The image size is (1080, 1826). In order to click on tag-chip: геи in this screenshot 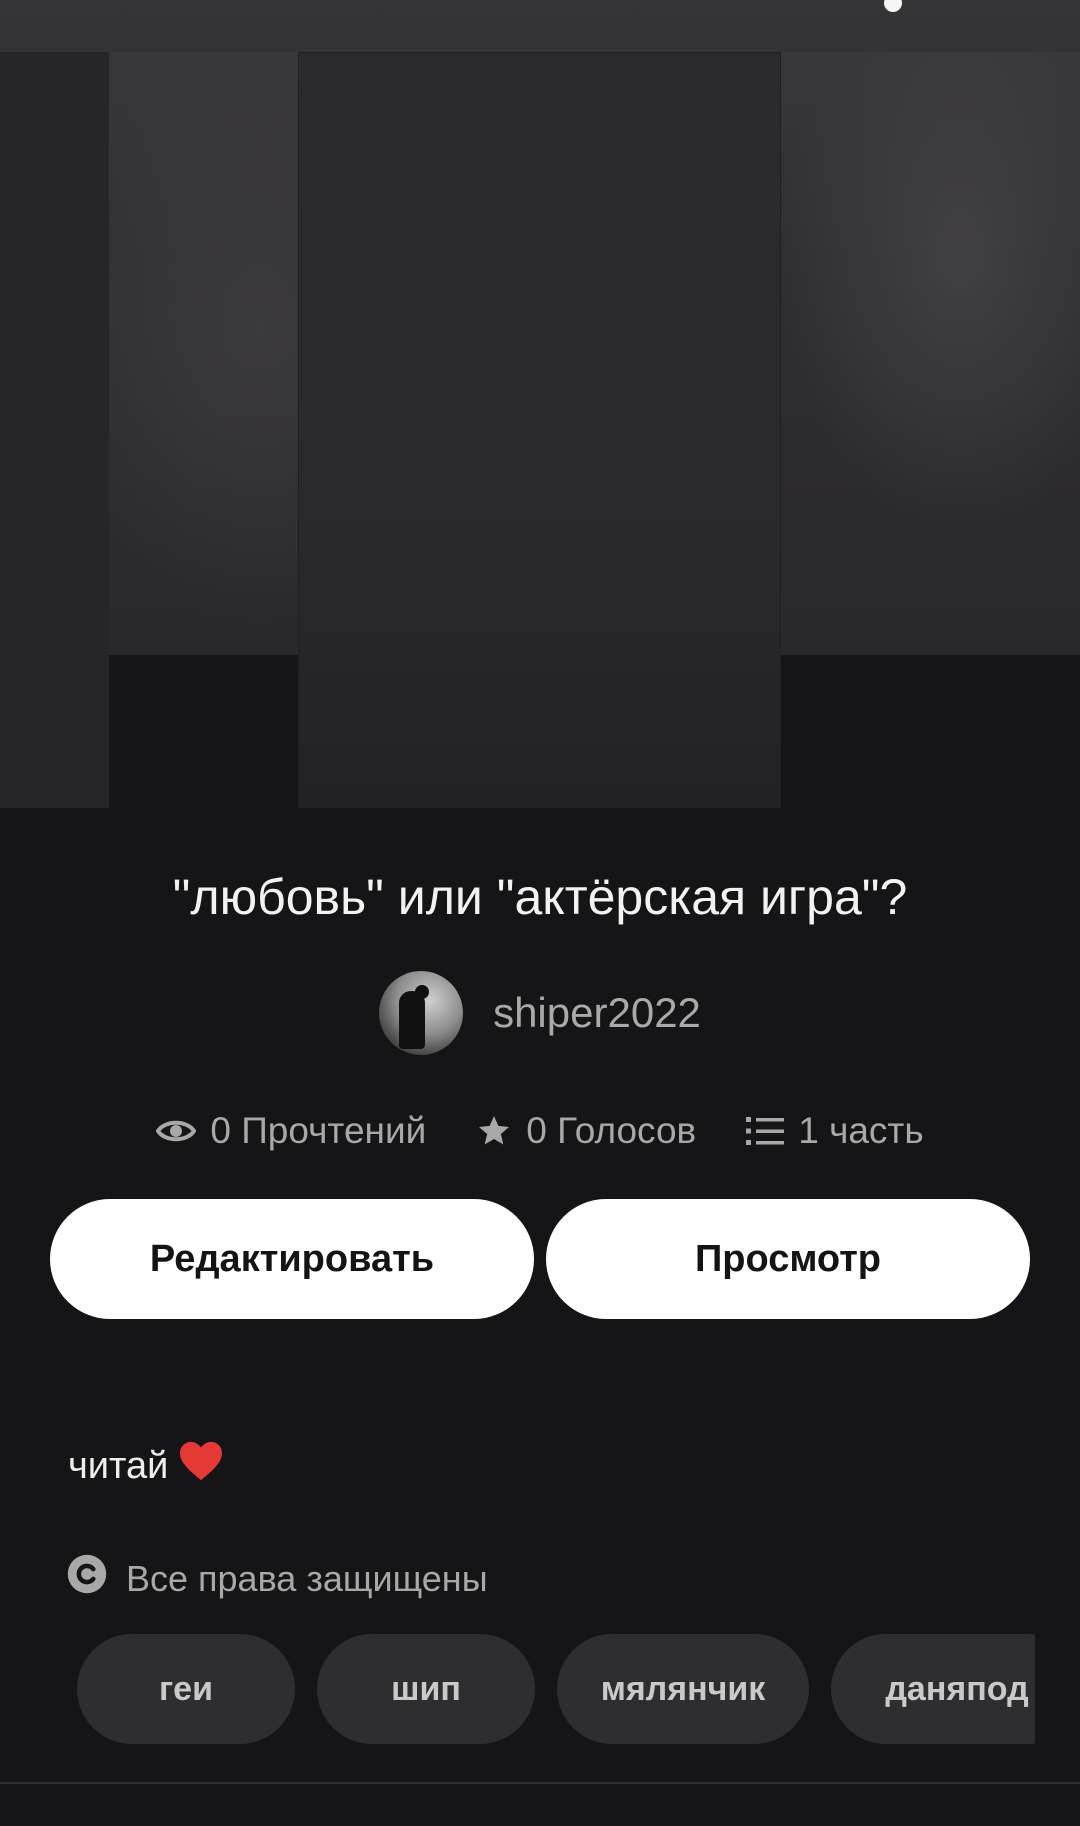, I will do `click(186, 1689)`.